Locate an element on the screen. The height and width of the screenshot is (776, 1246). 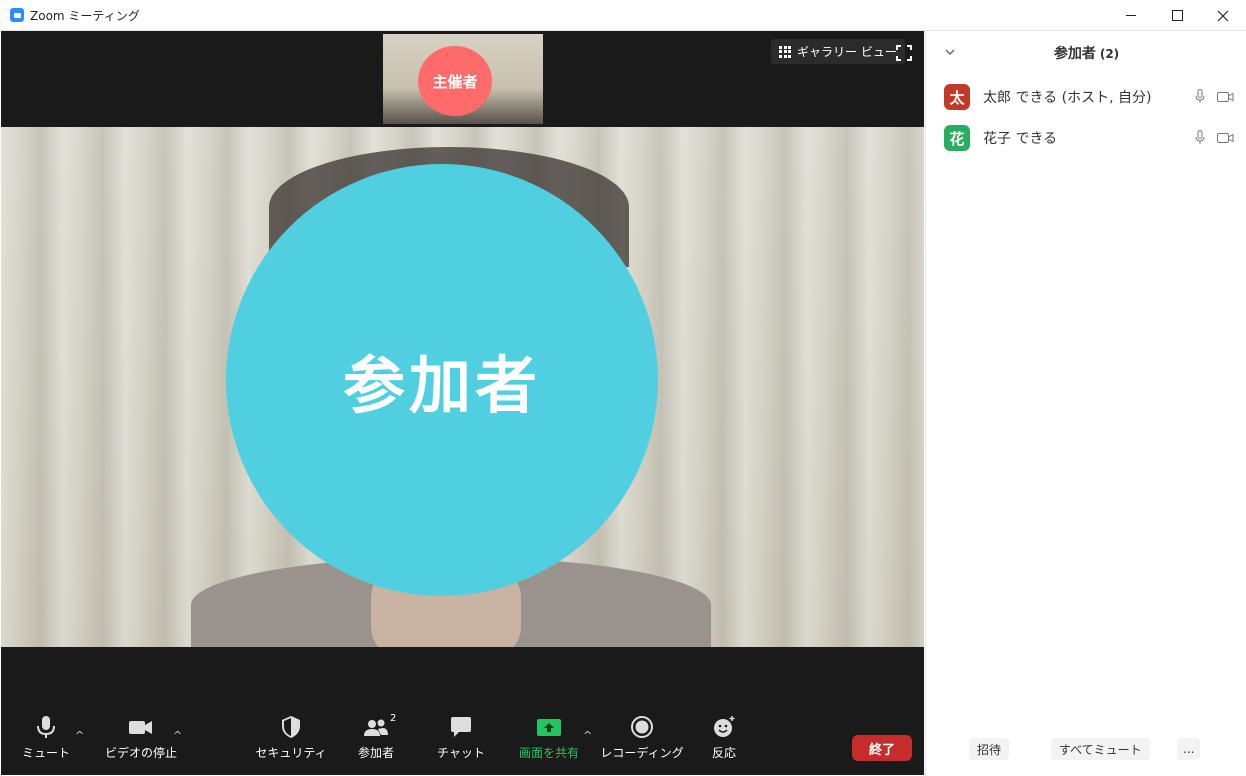
maximize-button is located at coordinates (1177, 15).